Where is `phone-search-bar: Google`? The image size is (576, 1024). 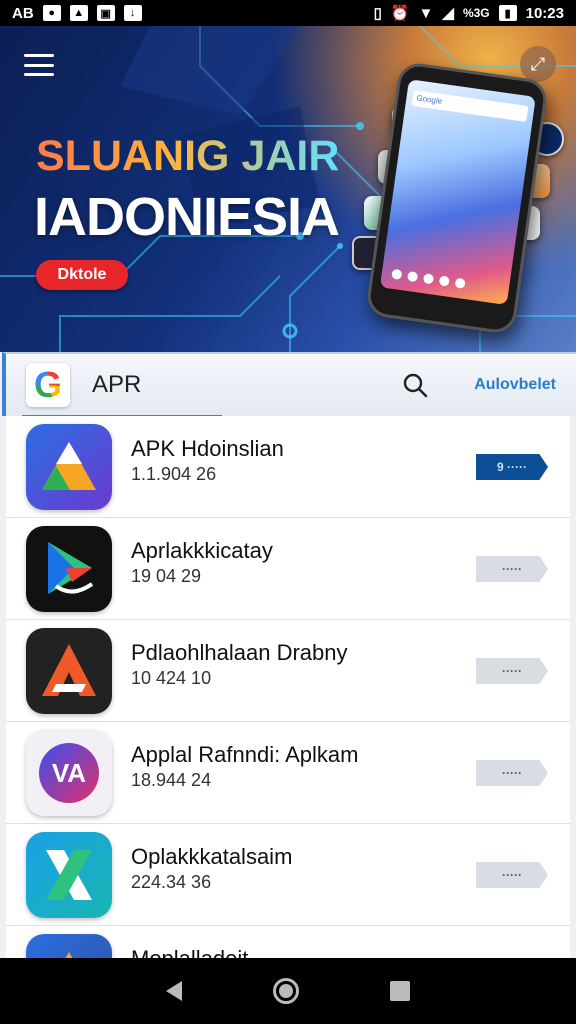
phone-search-bar: Google is located at coordinates (470, 105).